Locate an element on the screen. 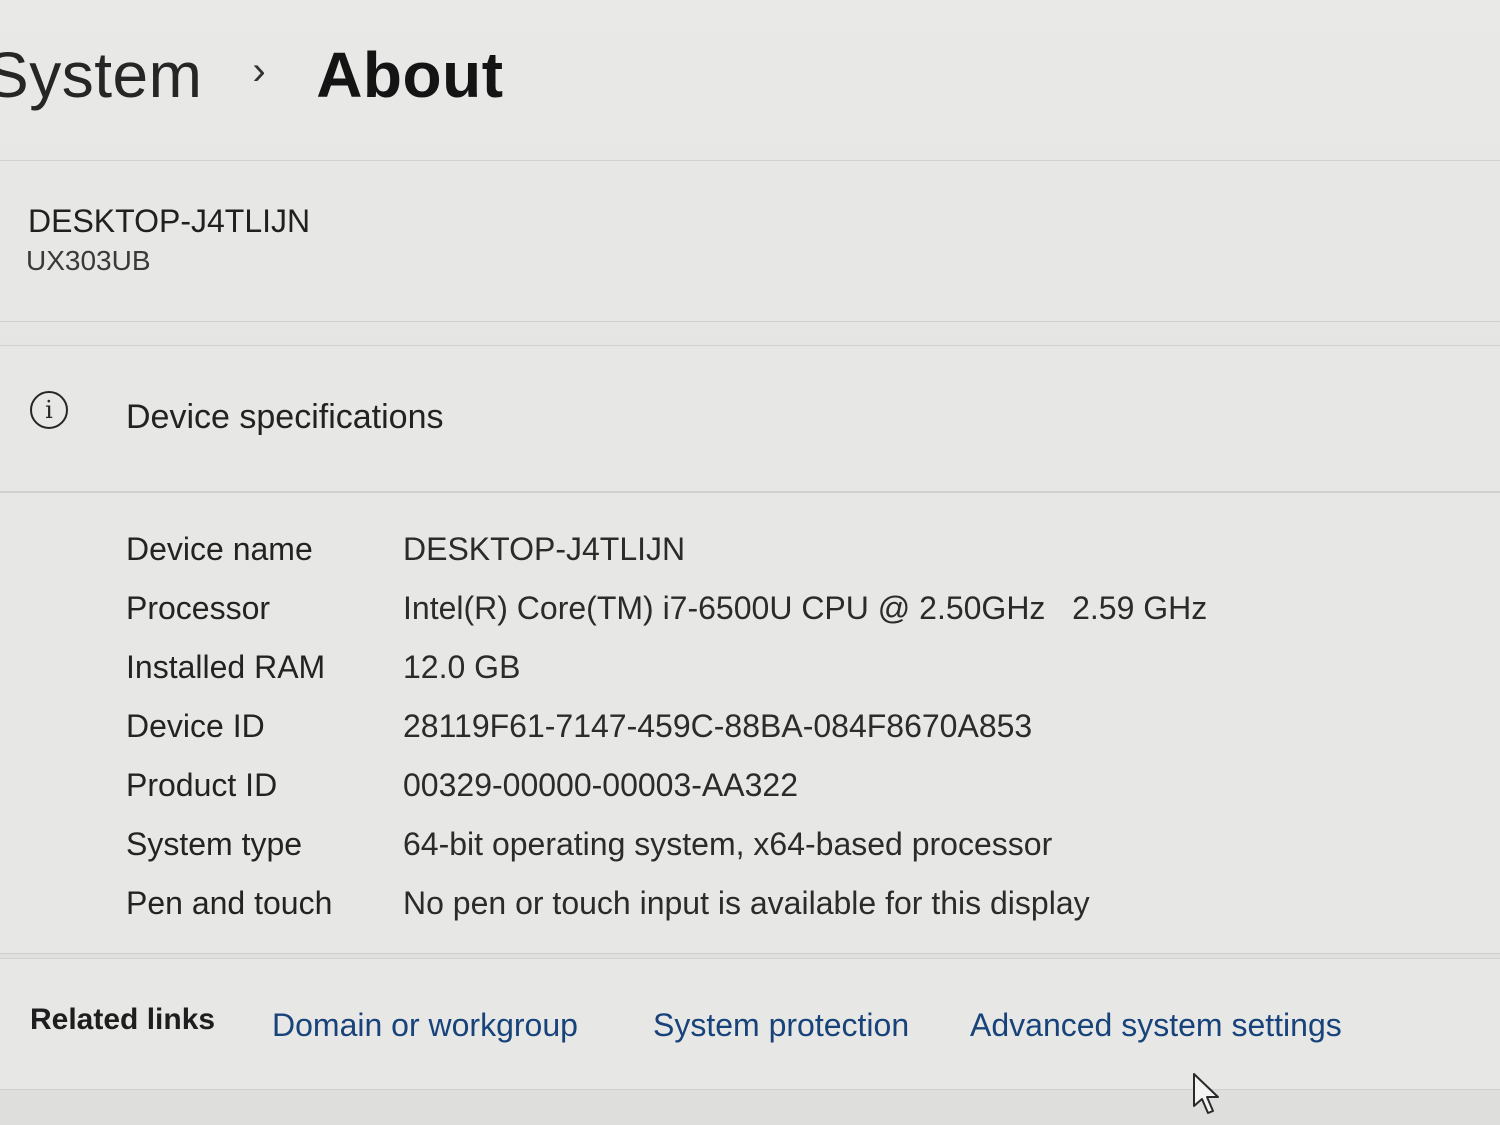 Image resolution: width=1500 pixels, height=1125 pixels. spec-row-device-name: Device name DESKTOP-J4TLIJN is located at coordinates (750, 560).